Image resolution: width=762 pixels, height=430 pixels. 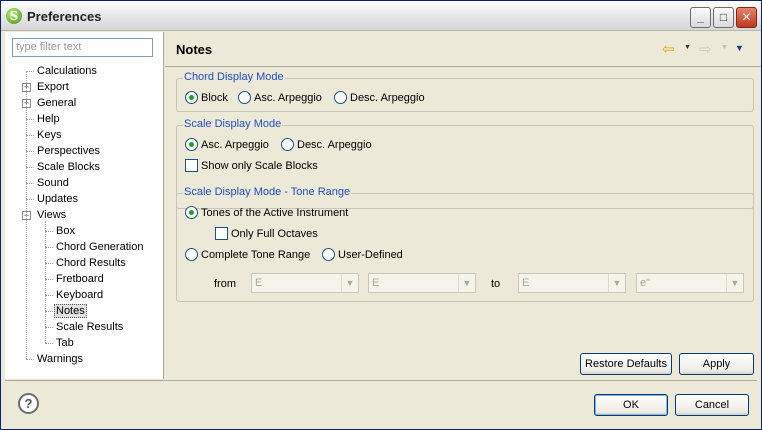 I want to click on chord-block-radio: Block, so click(x=206, y=99).